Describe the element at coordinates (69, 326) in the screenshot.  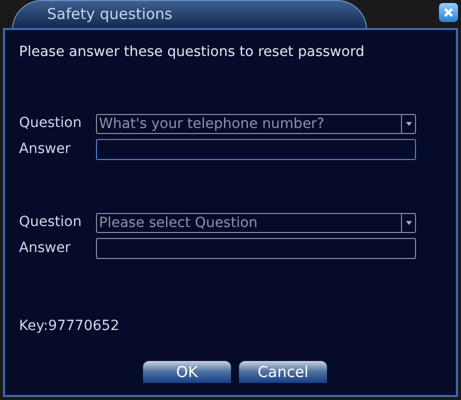
I see `key-text: Key:97770652` at that location.